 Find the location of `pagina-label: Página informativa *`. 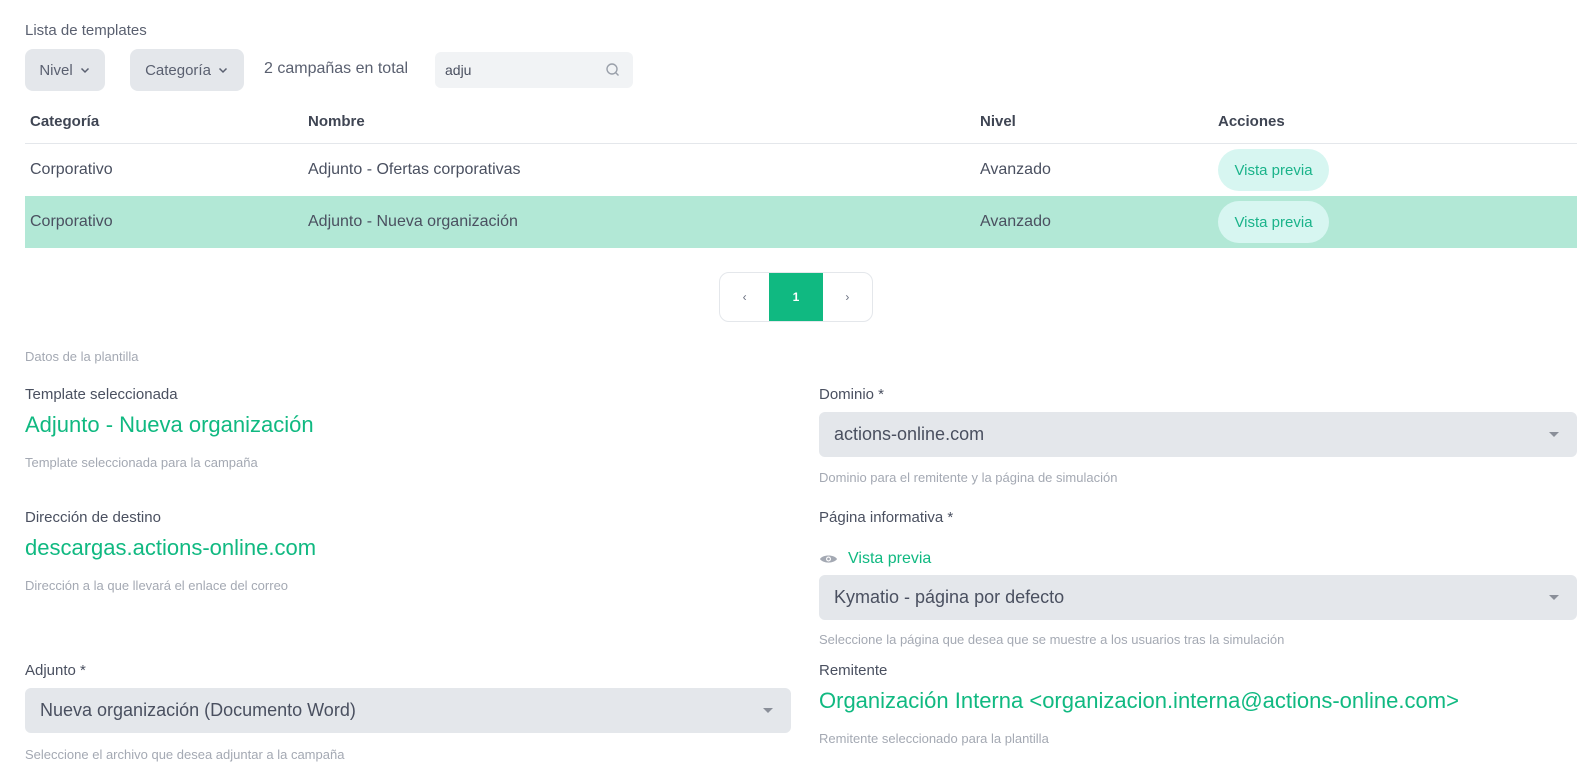

pagina-label: Página informativa * is located at coordinates (886, 517).